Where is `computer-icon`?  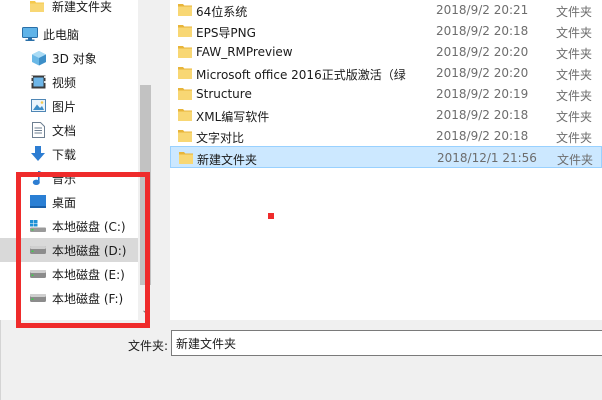 computer-icon is located at coordinates (30, 34).